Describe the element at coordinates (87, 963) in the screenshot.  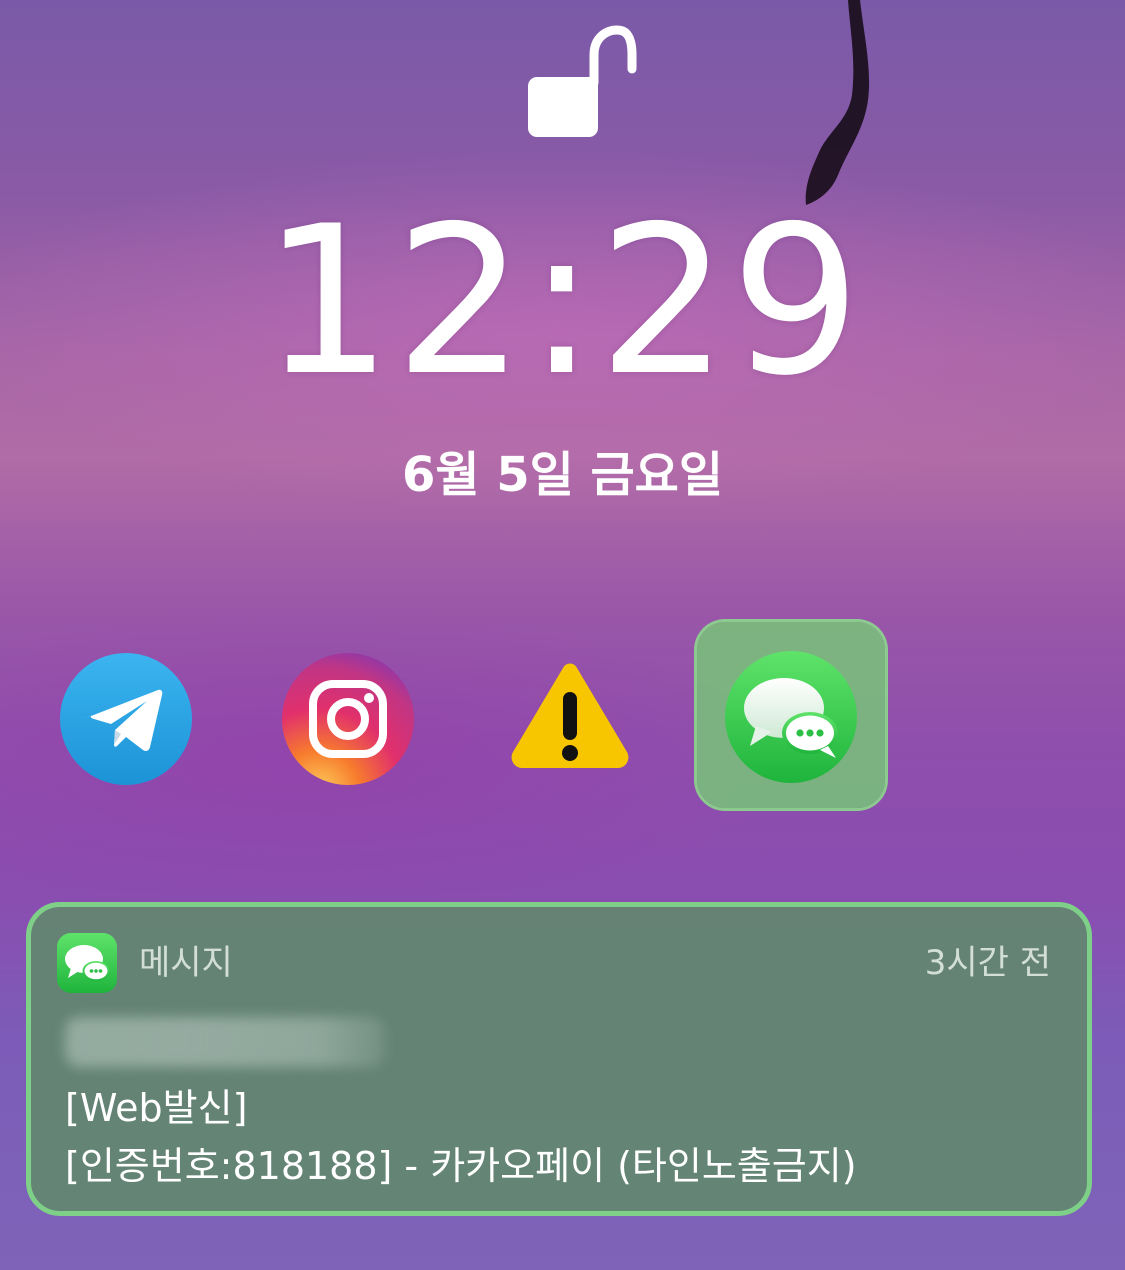
I see `messages-small-icon` at that location.